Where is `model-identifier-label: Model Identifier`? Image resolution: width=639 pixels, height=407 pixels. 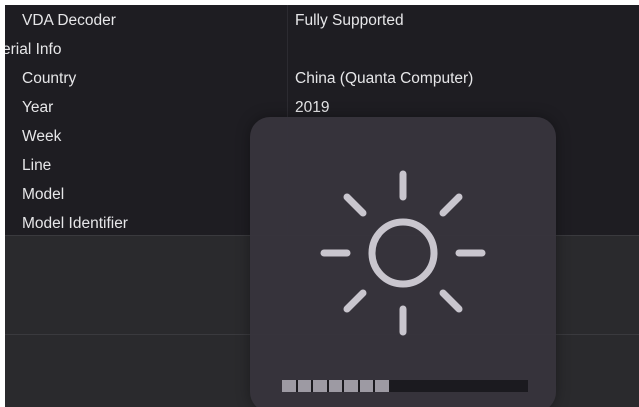
model-identifier-label: Model Identifier is located at coordinates (75, 223).